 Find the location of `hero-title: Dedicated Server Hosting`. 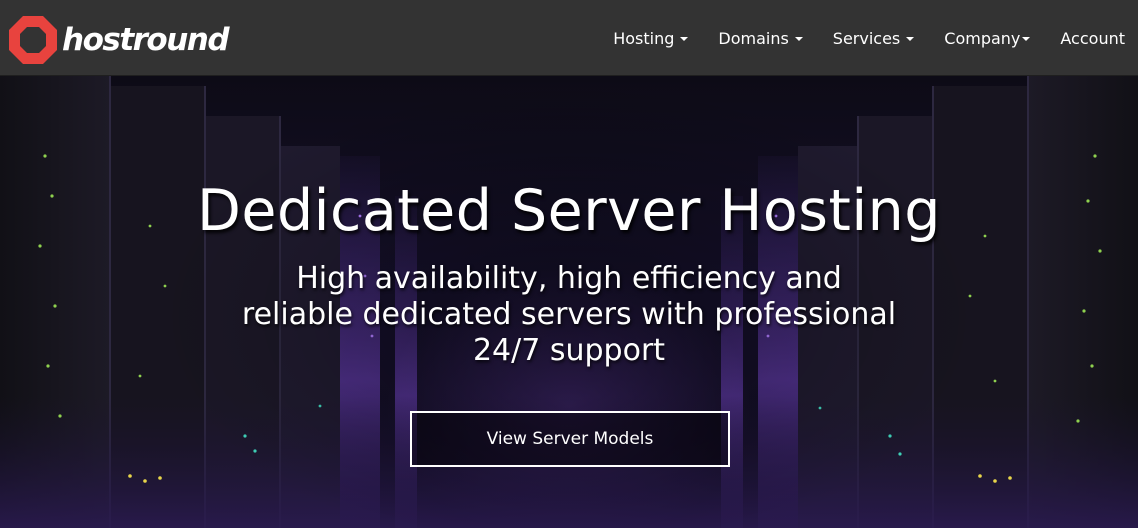

hero-title: Dedicated Server Hosting is located at coordinates (569, 211).